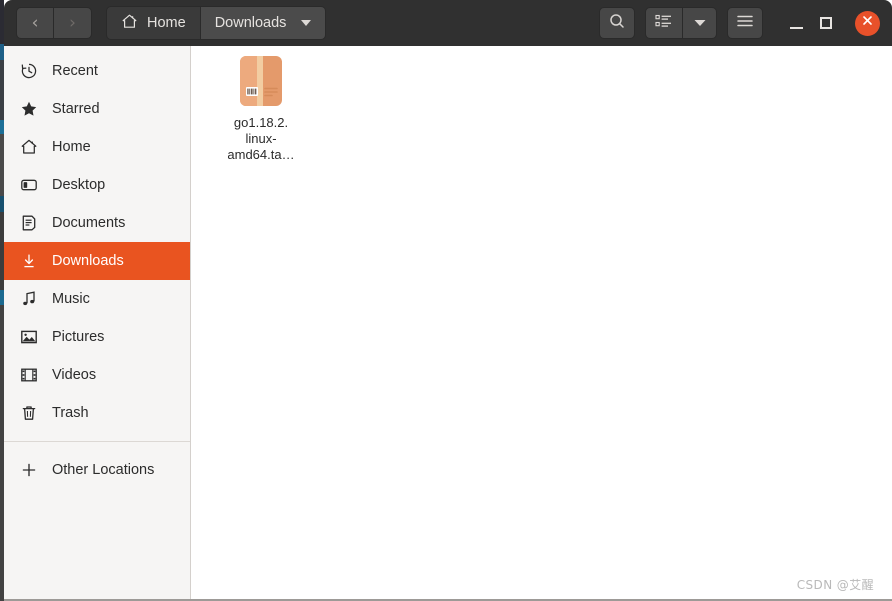 The width and height of the screenshot is (892, 601). What do you see at coordinates (97, 441) in the screenshot?
I see `sidebar-divider` at bounding box center [97, 441].